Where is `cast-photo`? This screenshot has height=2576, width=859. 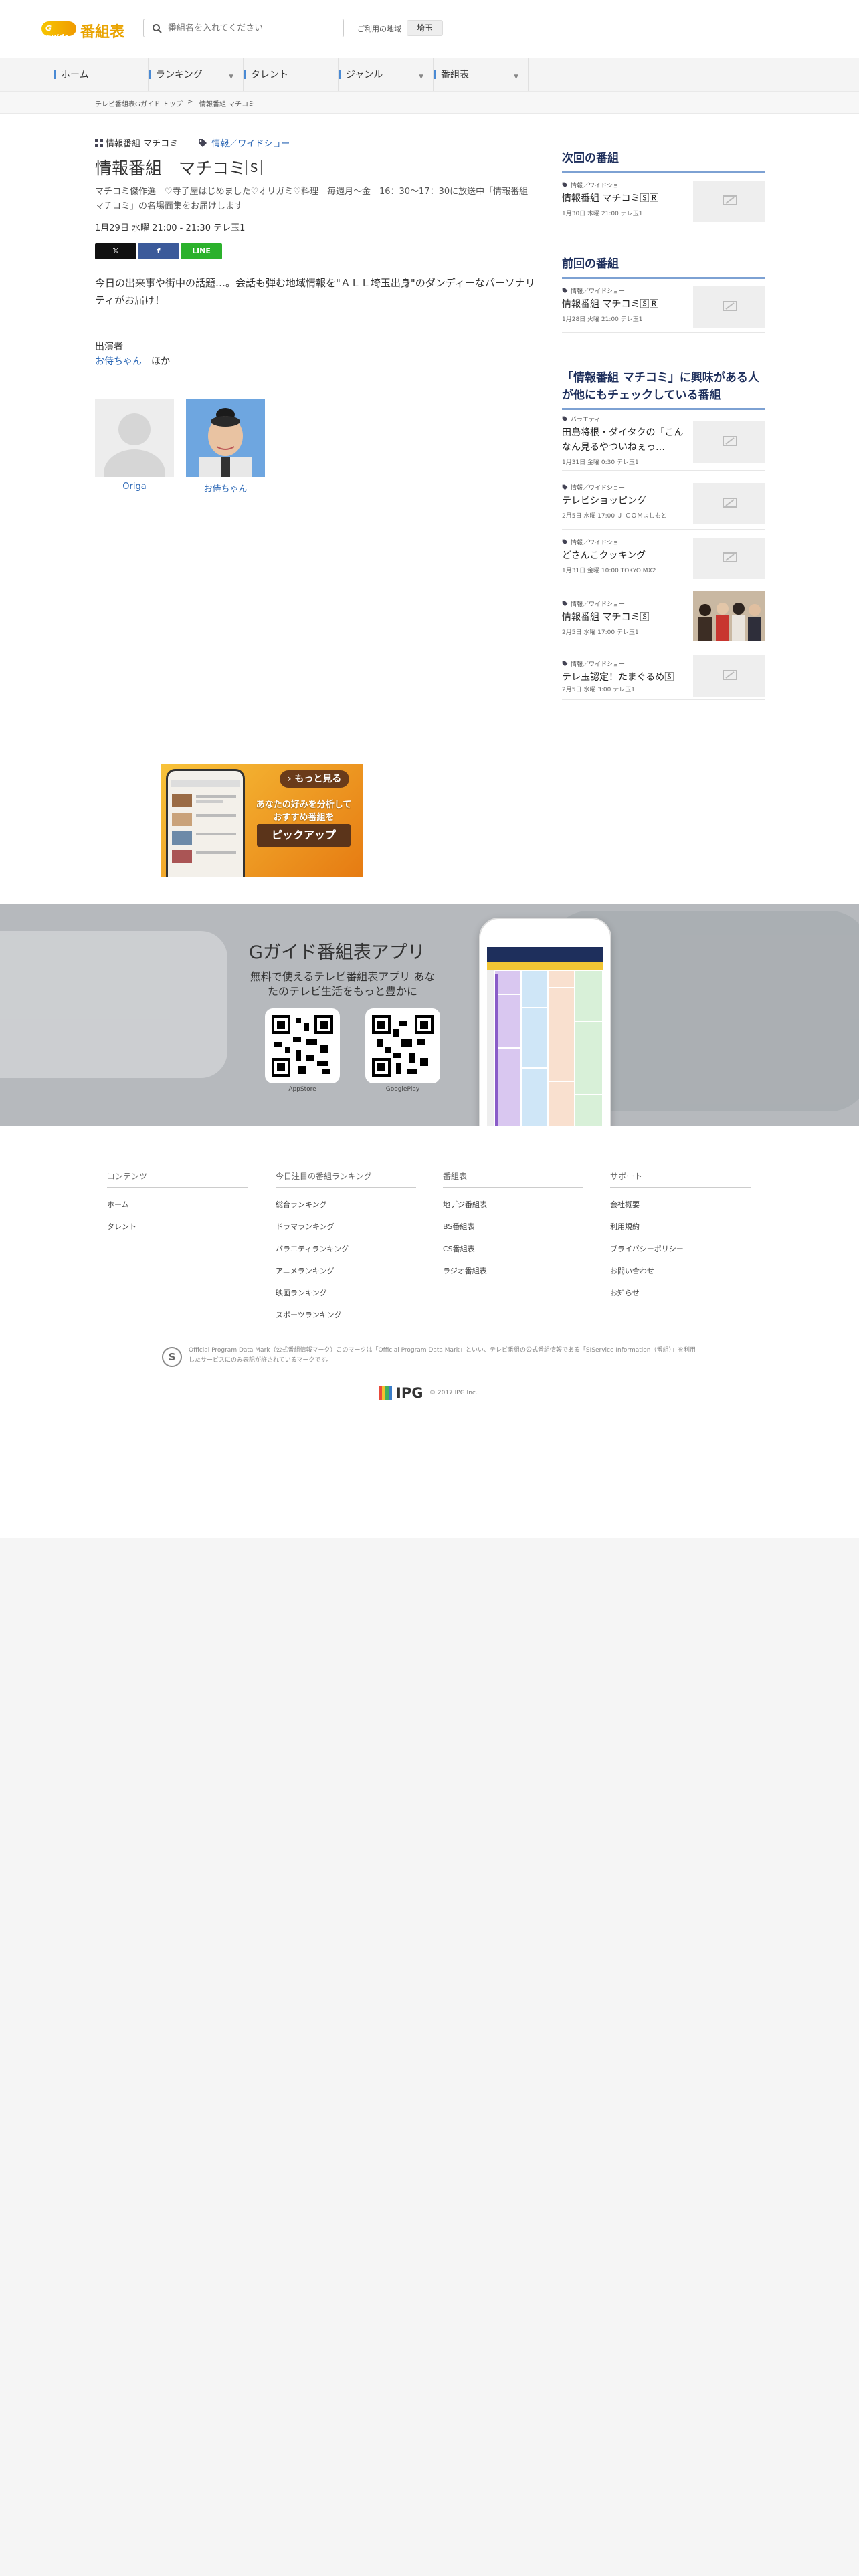 cast-photo is located at coordinates (226, 438).